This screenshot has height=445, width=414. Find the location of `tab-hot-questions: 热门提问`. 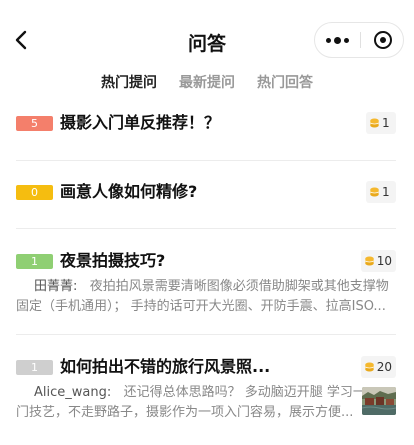

tab-hot-questions: 热门提问 is located at coordinates (129, 84).